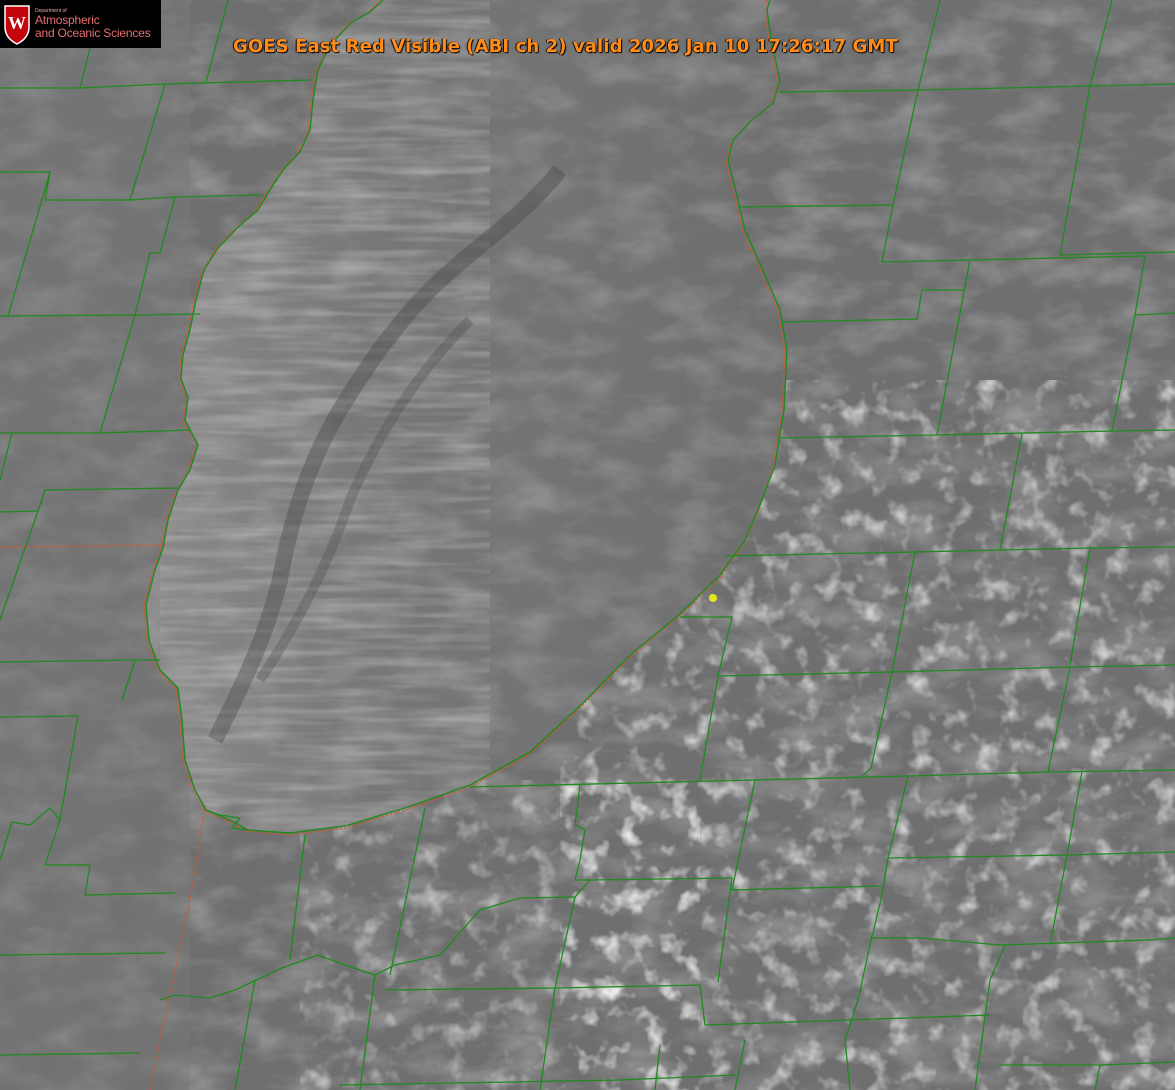  Describe the element at coordinates (130, 945) in the screenshot. I see `dark-cloud-streaks` at that location.